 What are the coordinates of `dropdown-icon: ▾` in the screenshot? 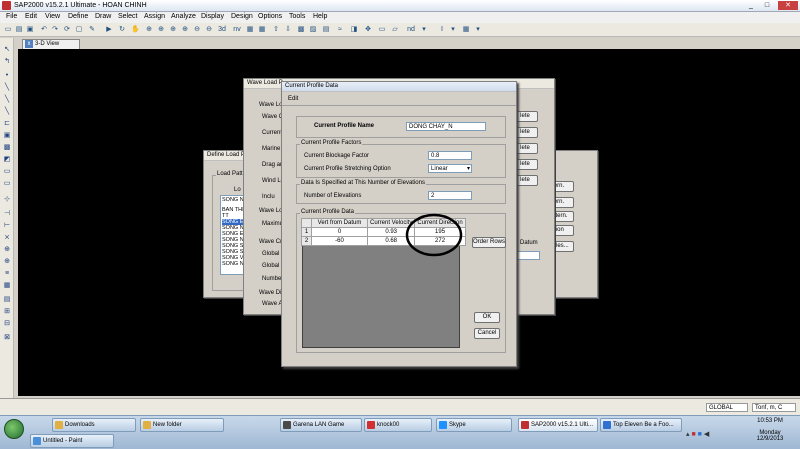 It's located at (453, 30).